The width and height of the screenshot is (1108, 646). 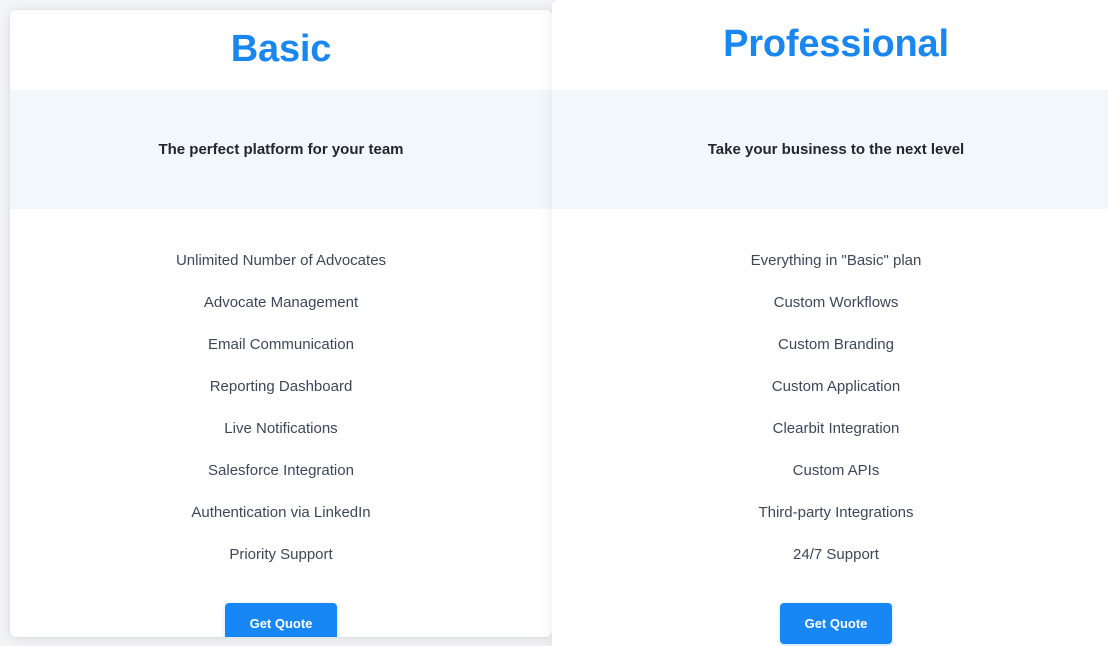 I want to click on plan-feature-item: Custom APIs, so click(x=836, y=470).